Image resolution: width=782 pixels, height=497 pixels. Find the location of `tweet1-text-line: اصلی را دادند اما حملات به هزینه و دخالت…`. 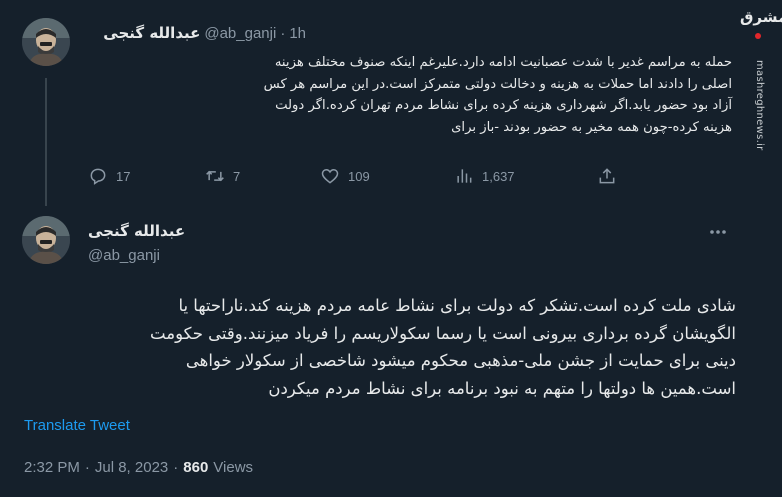

tweet1-text-line: اصلی را دادند اما حملات به هزینه و دخالت… is located at coordinates (497, 84).